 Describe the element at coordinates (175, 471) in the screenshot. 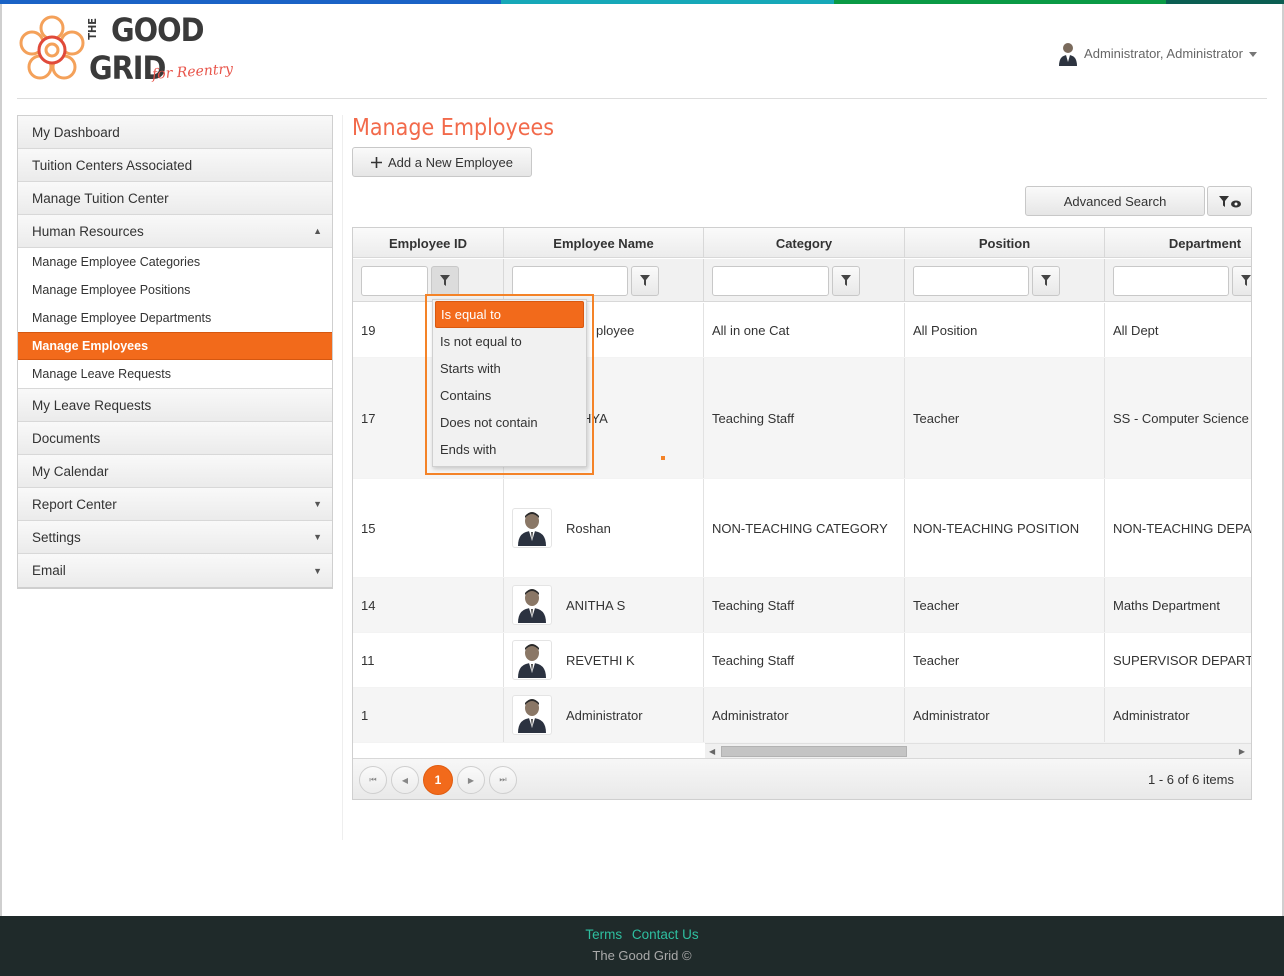

I see `sidebar-item-my-calendar: My Calendar` at that location.